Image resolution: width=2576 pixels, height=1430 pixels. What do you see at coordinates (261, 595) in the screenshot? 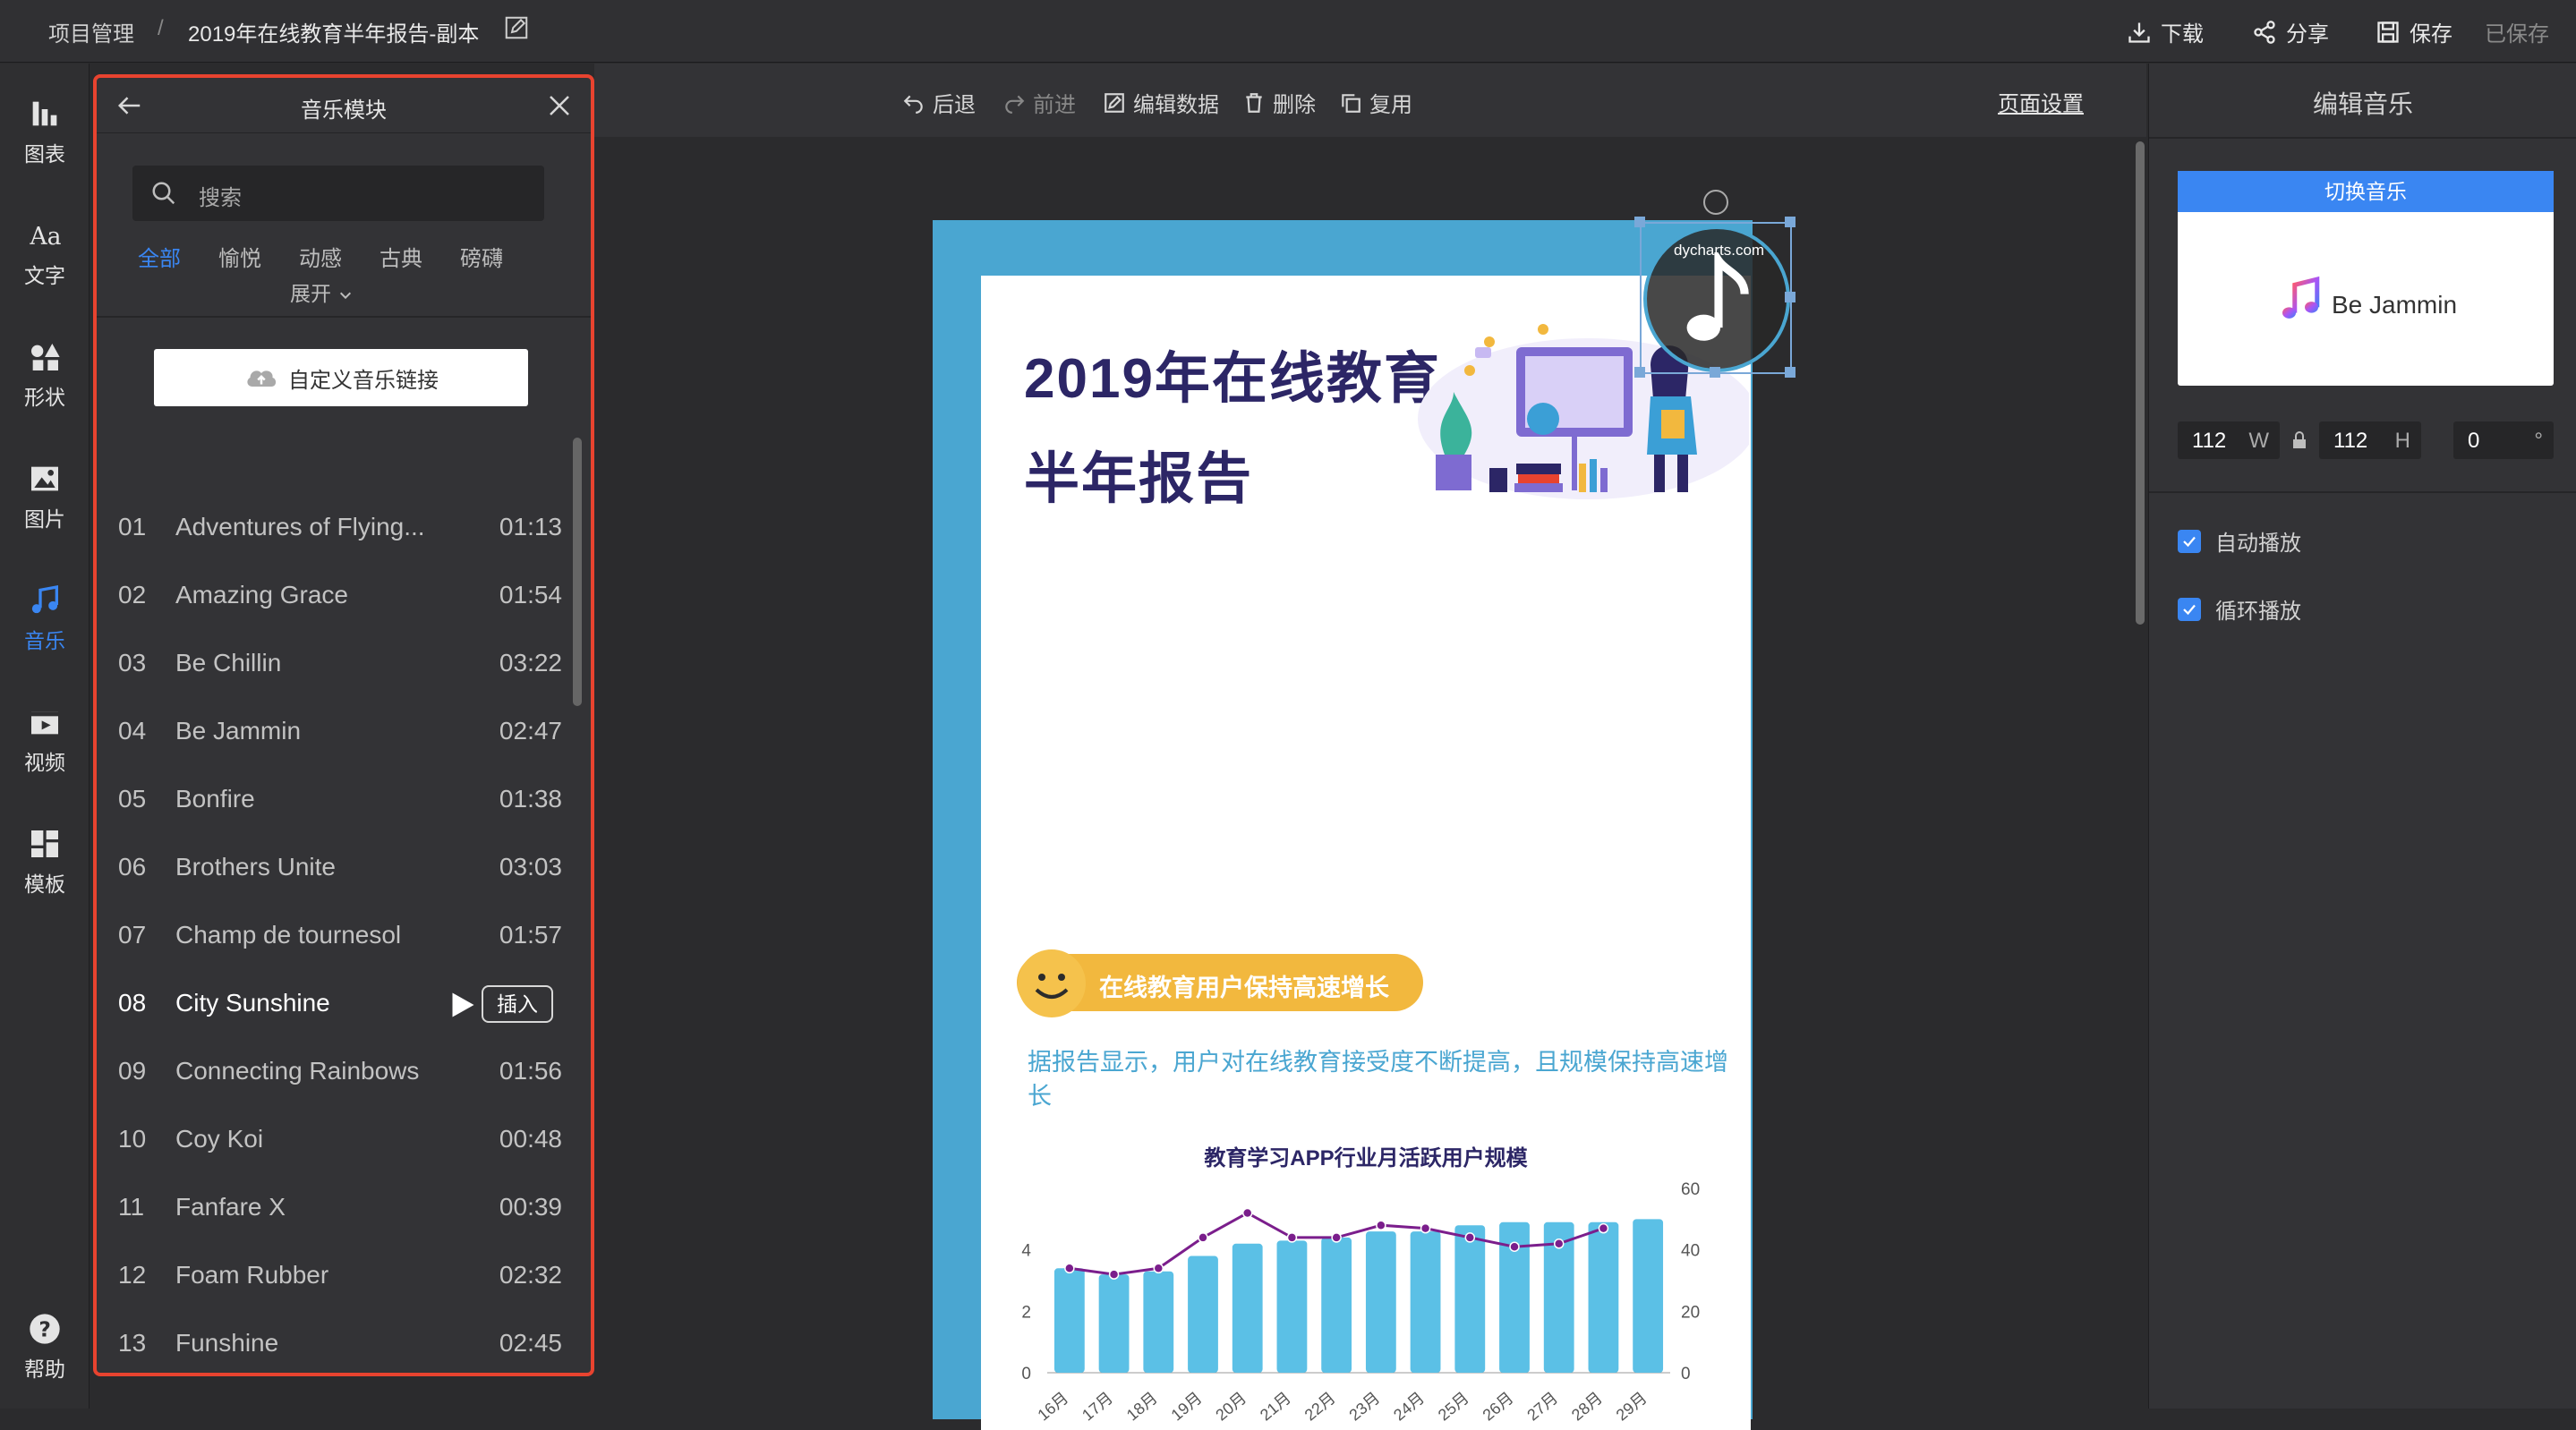
I see `track-name: Amazing Grace` at bounding box center [261, 595].